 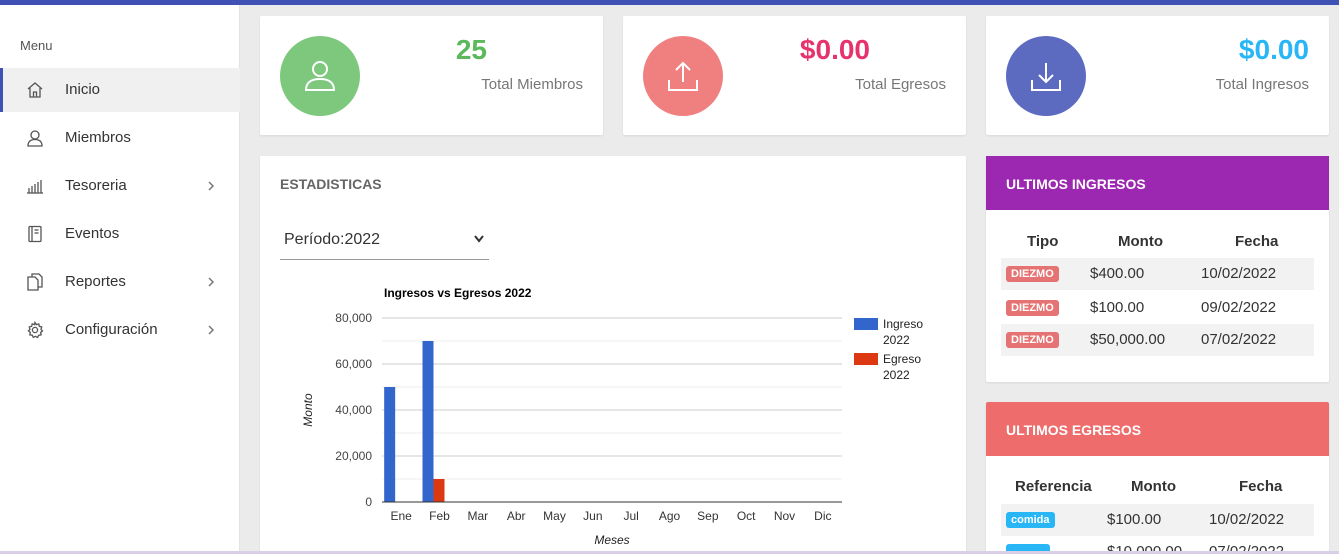 I want to click on x-tick-label: Ene, so click(x=401, y=516).